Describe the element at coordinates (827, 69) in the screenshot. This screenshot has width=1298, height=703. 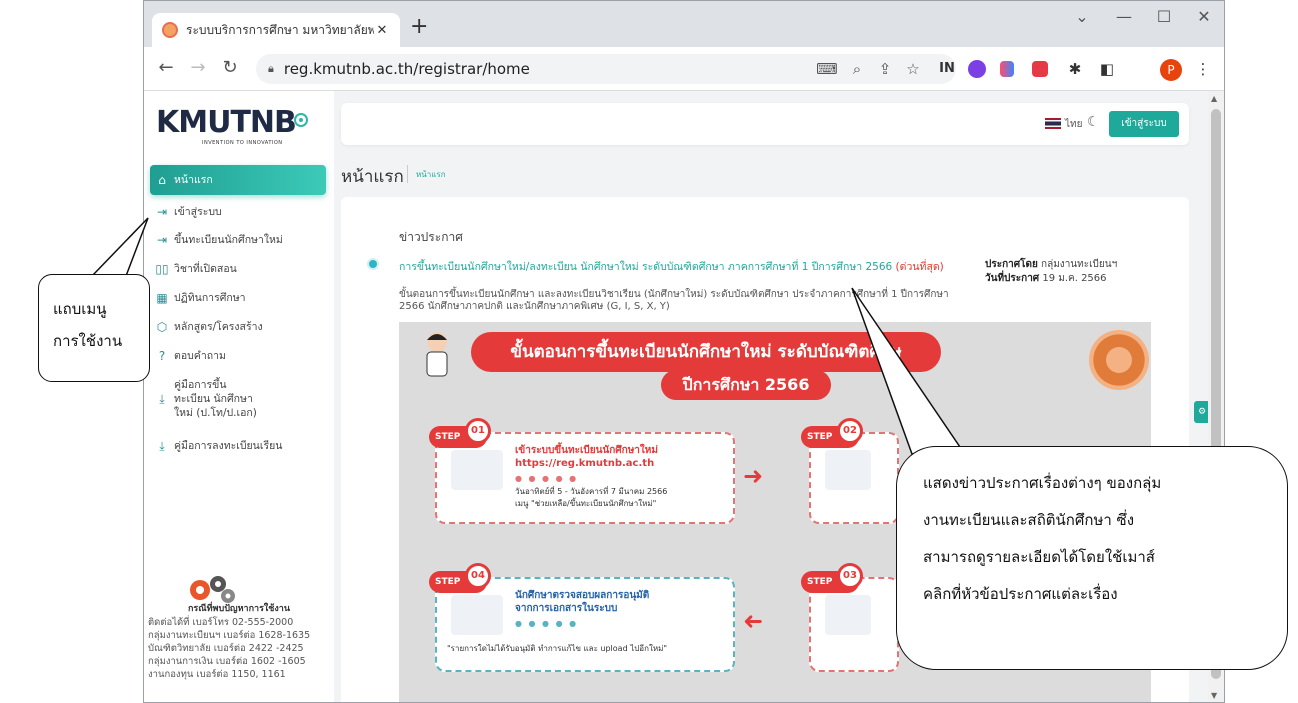
I see `translate-icon: ⌨` at that location.